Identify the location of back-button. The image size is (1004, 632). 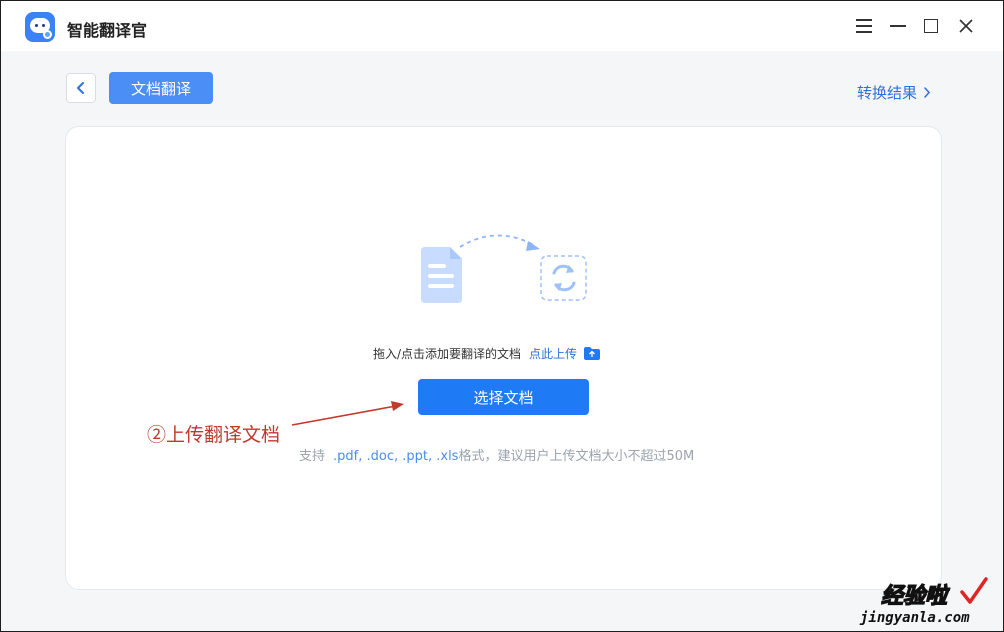
(81, 88).